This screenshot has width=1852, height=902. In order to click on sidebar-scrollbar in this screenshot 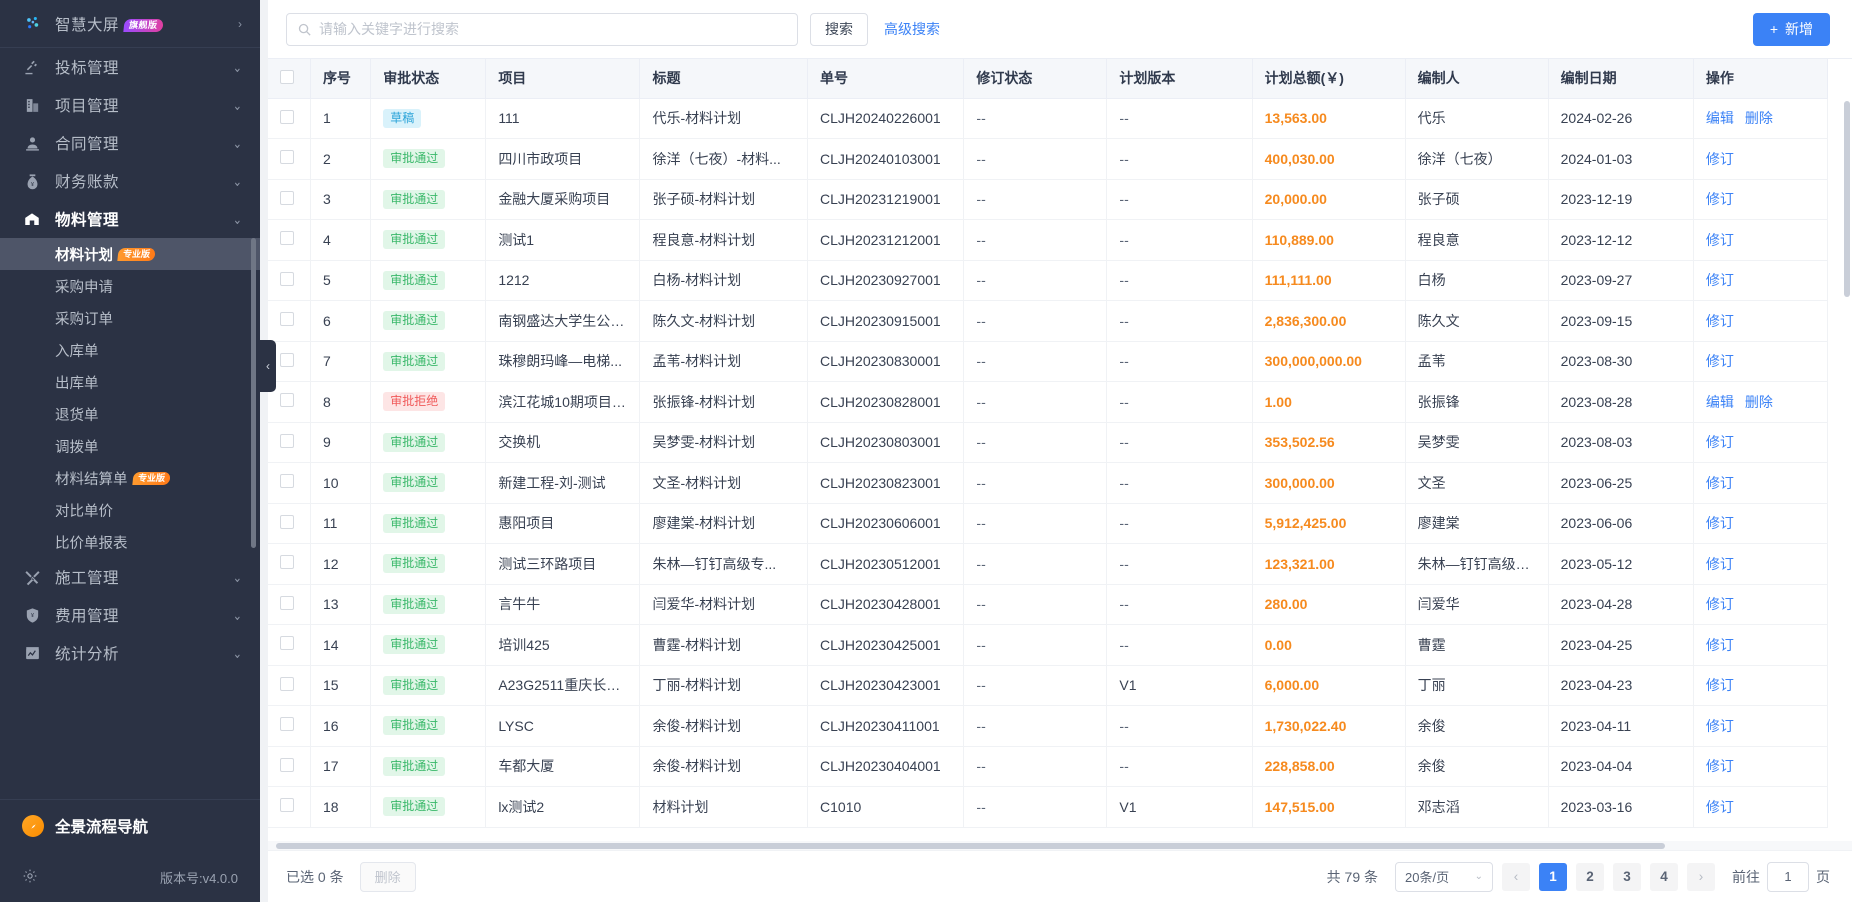, I will do `click(253, 393)`.